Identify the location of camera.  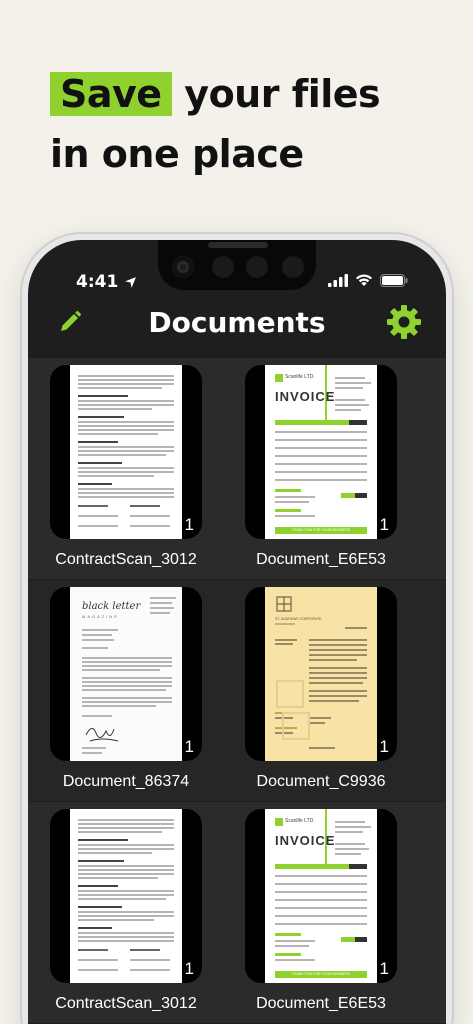
(183, 267).